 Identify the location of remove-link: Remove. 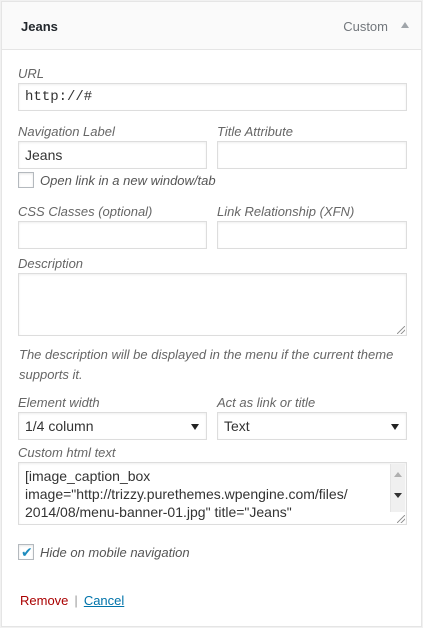
(44, 600).